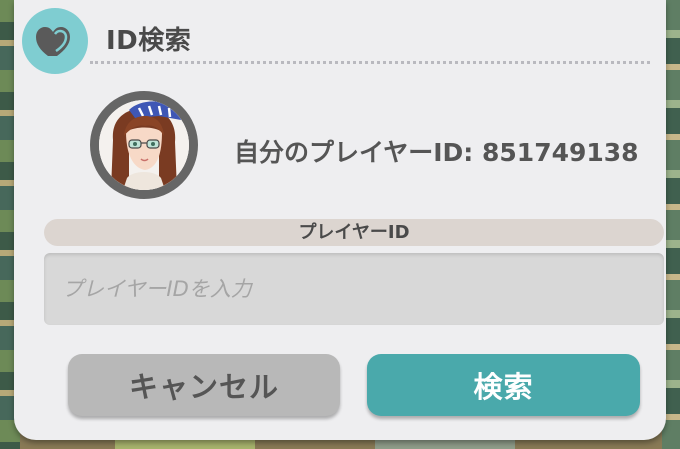  I want to click on own-player-id: 自分のプレイヤーID: 851749138, so click(436, 152).